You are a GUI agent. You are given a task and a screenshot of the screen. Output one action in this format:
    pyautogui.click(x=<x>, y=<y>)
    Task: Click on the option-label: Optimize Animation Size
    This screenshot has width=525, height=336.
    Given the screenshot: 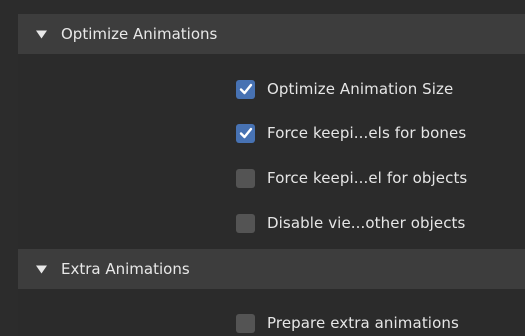 What is the action you would take?
    pyautogui.click(x=360, y=89)
    